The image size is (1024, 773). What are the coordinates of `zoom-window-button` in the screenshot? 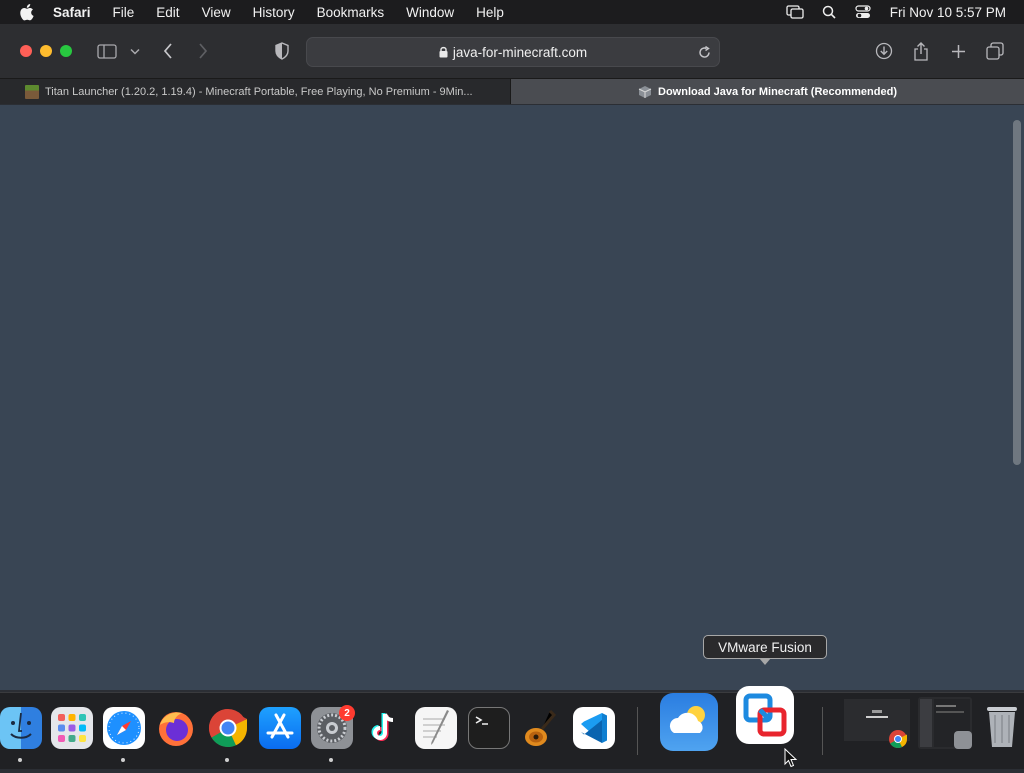 It's located at (66, 51).